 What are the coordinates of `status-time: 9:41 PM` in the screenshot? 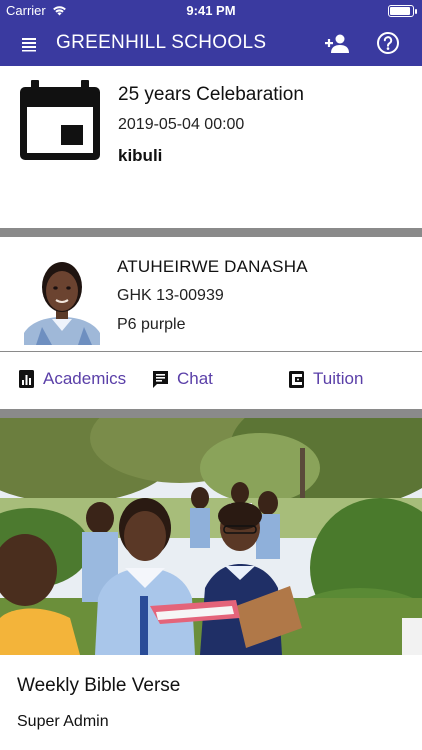 It's located at (211, 10).